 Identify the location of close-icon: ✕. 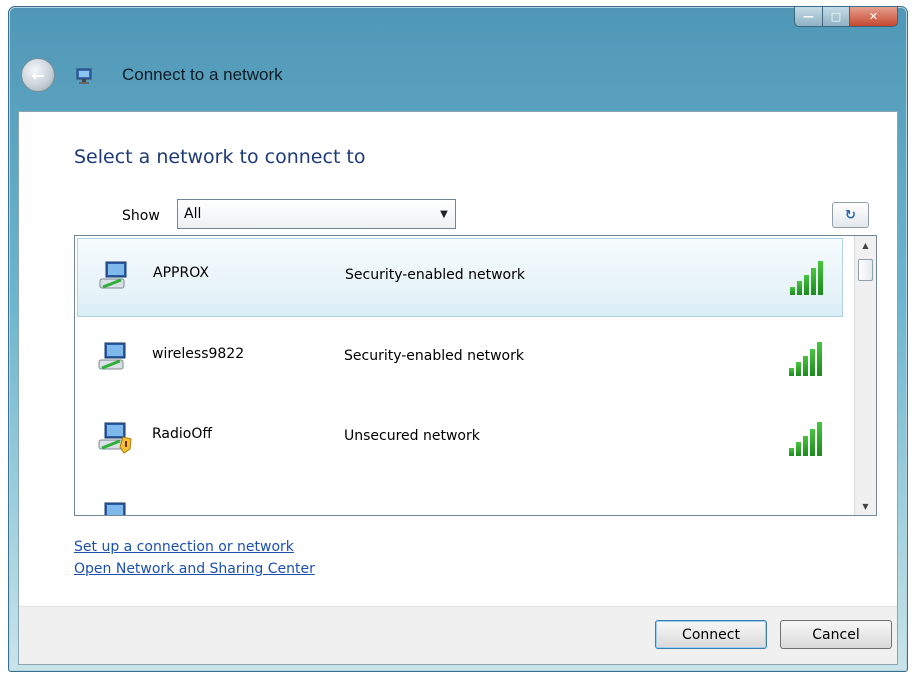
(873, 16).